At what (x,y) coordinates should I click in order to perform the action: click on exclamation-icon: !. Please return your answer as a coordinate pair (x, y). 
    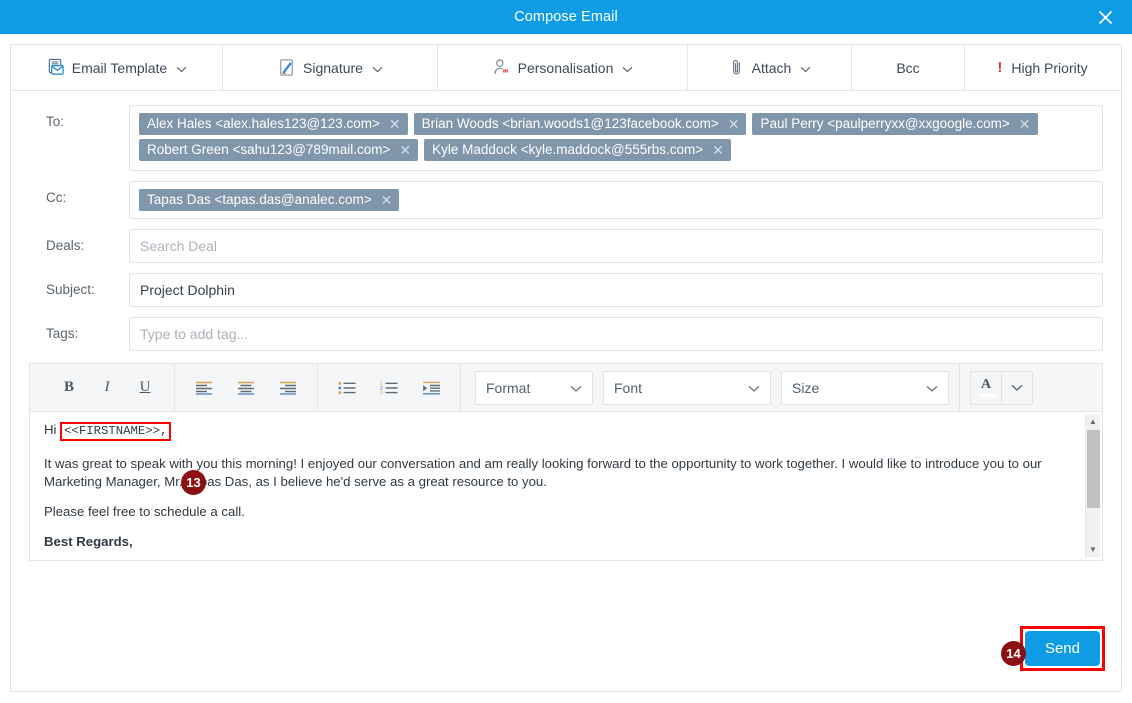
    Looking at the image, I should click on (1000, 67).